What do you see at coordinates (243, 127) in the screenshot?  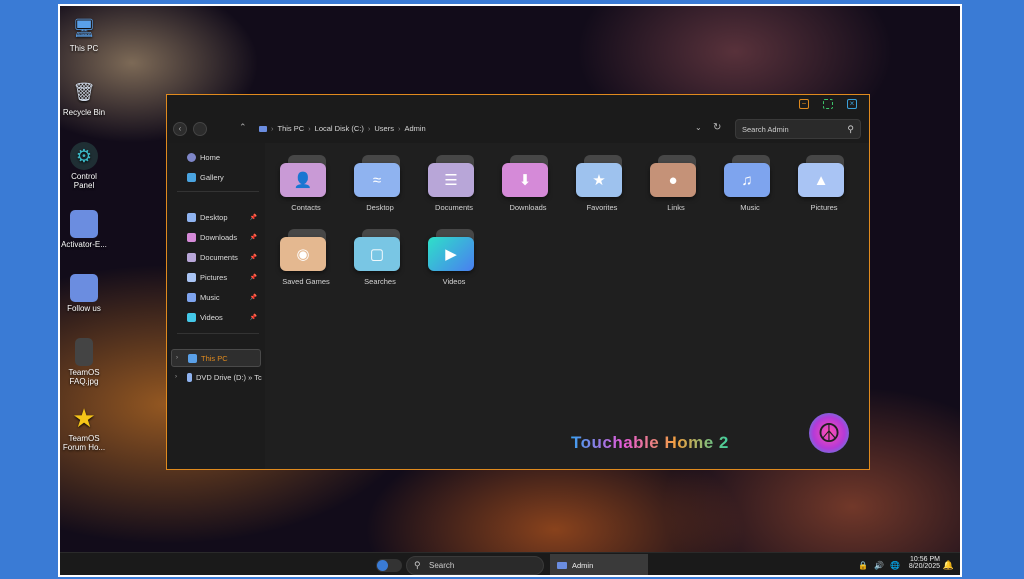 I see `up-arrow-icon: ⌃` at bounding box center [243, 127].